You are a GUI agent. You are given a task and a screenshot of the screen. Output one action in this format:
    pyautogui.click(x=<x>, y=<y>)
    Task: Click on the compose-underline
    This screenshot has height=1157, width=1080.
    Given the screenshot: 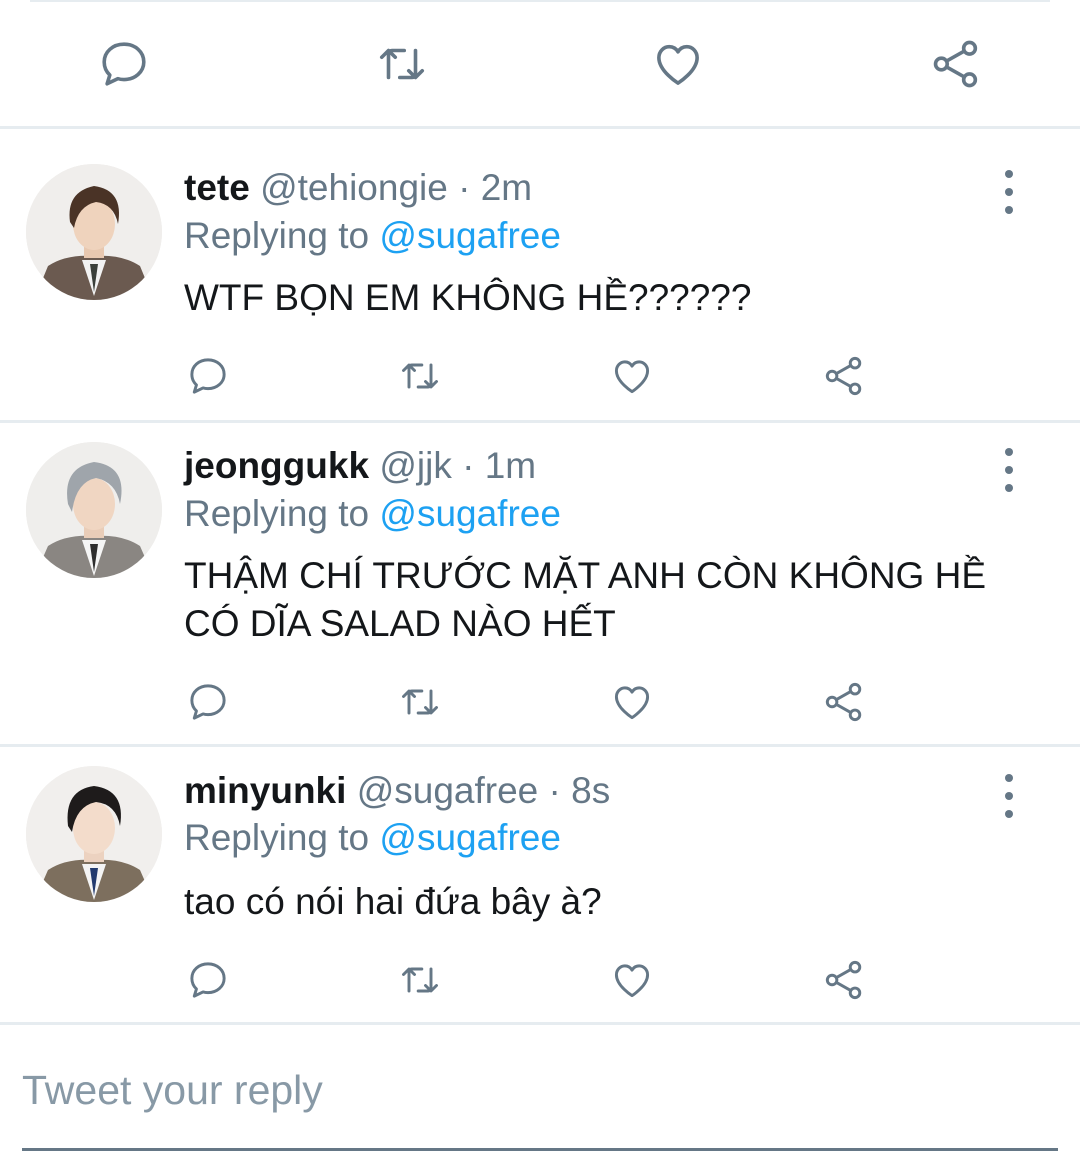 What is the action you would take?
    pyautogui.click(x=540, y=1149)
    